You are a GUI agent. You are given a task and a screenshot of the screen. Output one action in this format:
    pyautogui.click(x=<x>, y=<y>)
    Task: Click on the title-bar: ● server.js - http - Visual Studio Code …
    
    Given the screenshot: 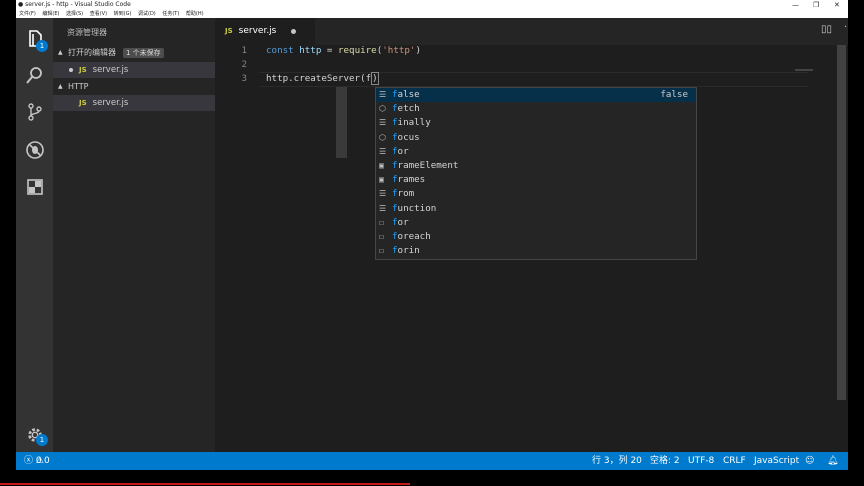 What is the action you would take?
    pyautogui.click(x=432, y=5)
    